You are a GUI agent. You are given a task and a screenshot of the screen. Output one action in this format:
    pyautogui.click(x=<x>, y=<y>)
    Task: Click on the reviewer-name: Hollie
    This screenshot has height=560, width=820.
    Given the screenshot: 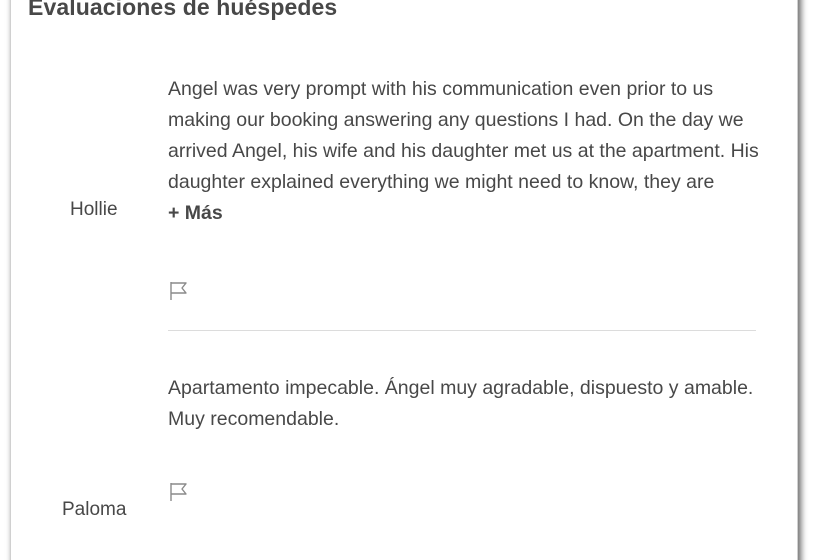 What is the action you would take?
    pyautogui.click(x=94, y=209)
    